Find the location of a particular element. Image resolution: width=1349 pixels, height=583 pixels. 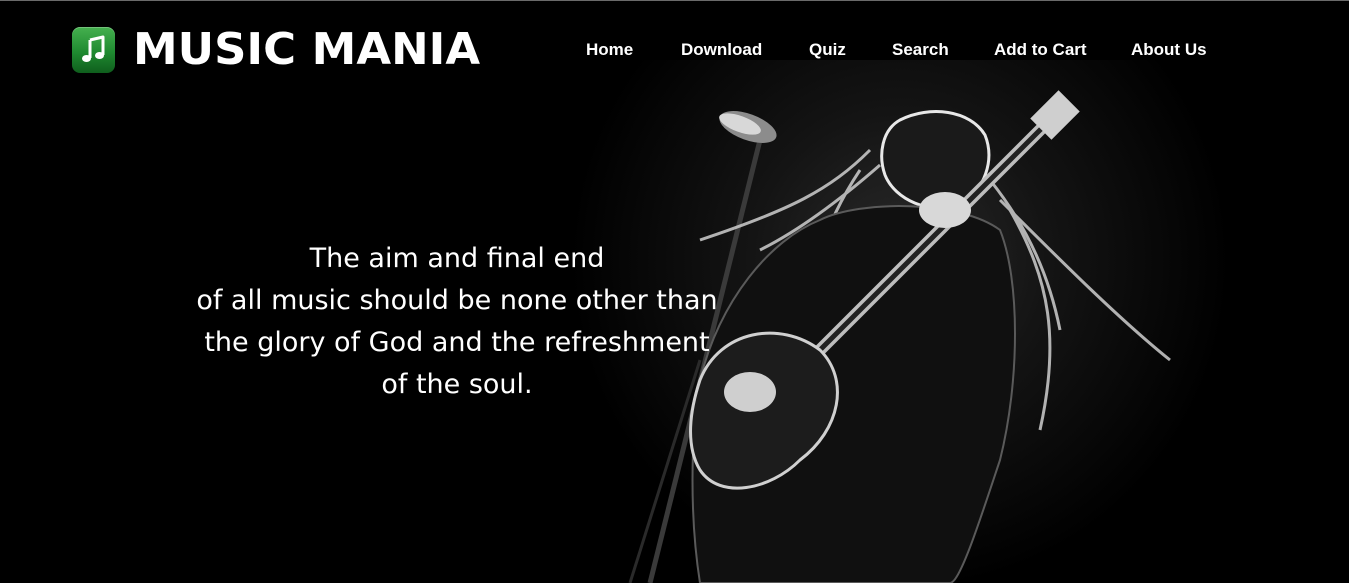

nav-home-link: Home is located at coordinates (609, 50).